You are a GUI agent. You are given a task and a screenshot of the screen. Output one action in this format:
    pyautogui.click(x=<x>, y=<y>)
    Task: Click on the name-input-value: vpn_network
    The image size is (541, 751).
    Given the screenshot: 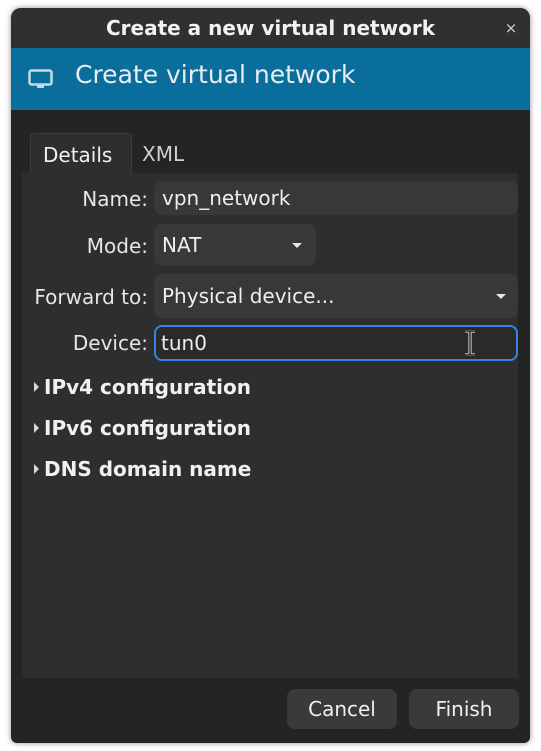 What is the action you would take?
    pyautogui.click(x=226, y=198)
    